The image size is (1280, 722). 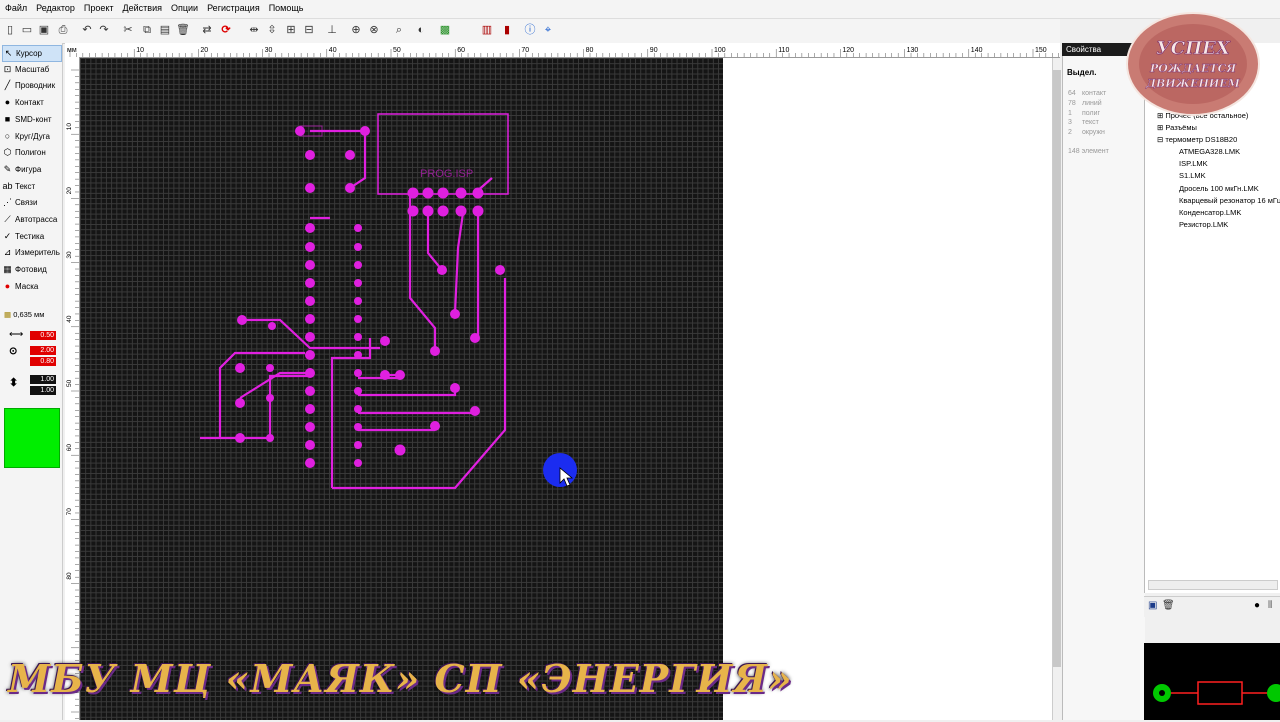 I want to click on tool-links: ⋰ Связи, so click(x=31, y=202).